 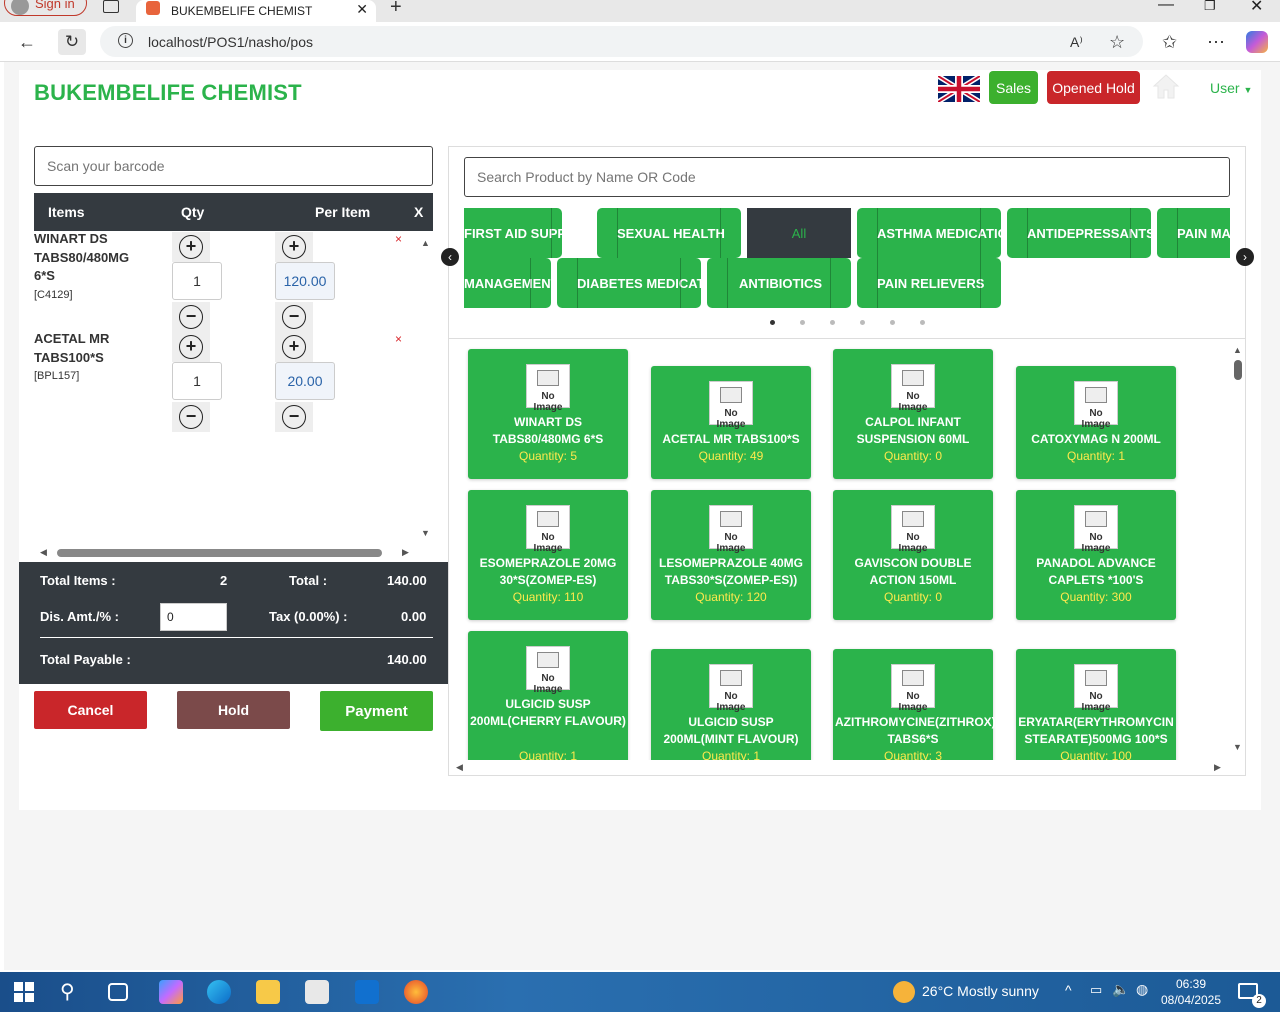 I want to click on payment-button: Payment, so click(x=376, y=711).